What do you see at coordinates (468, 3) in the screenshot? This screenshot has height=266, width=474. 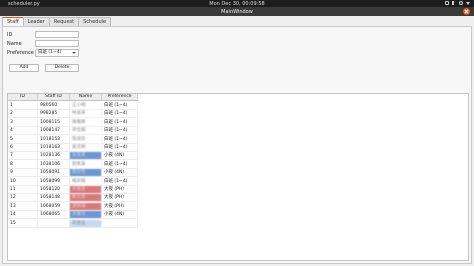 I see `chevron-down-icon` at bounding box center [468, 3].